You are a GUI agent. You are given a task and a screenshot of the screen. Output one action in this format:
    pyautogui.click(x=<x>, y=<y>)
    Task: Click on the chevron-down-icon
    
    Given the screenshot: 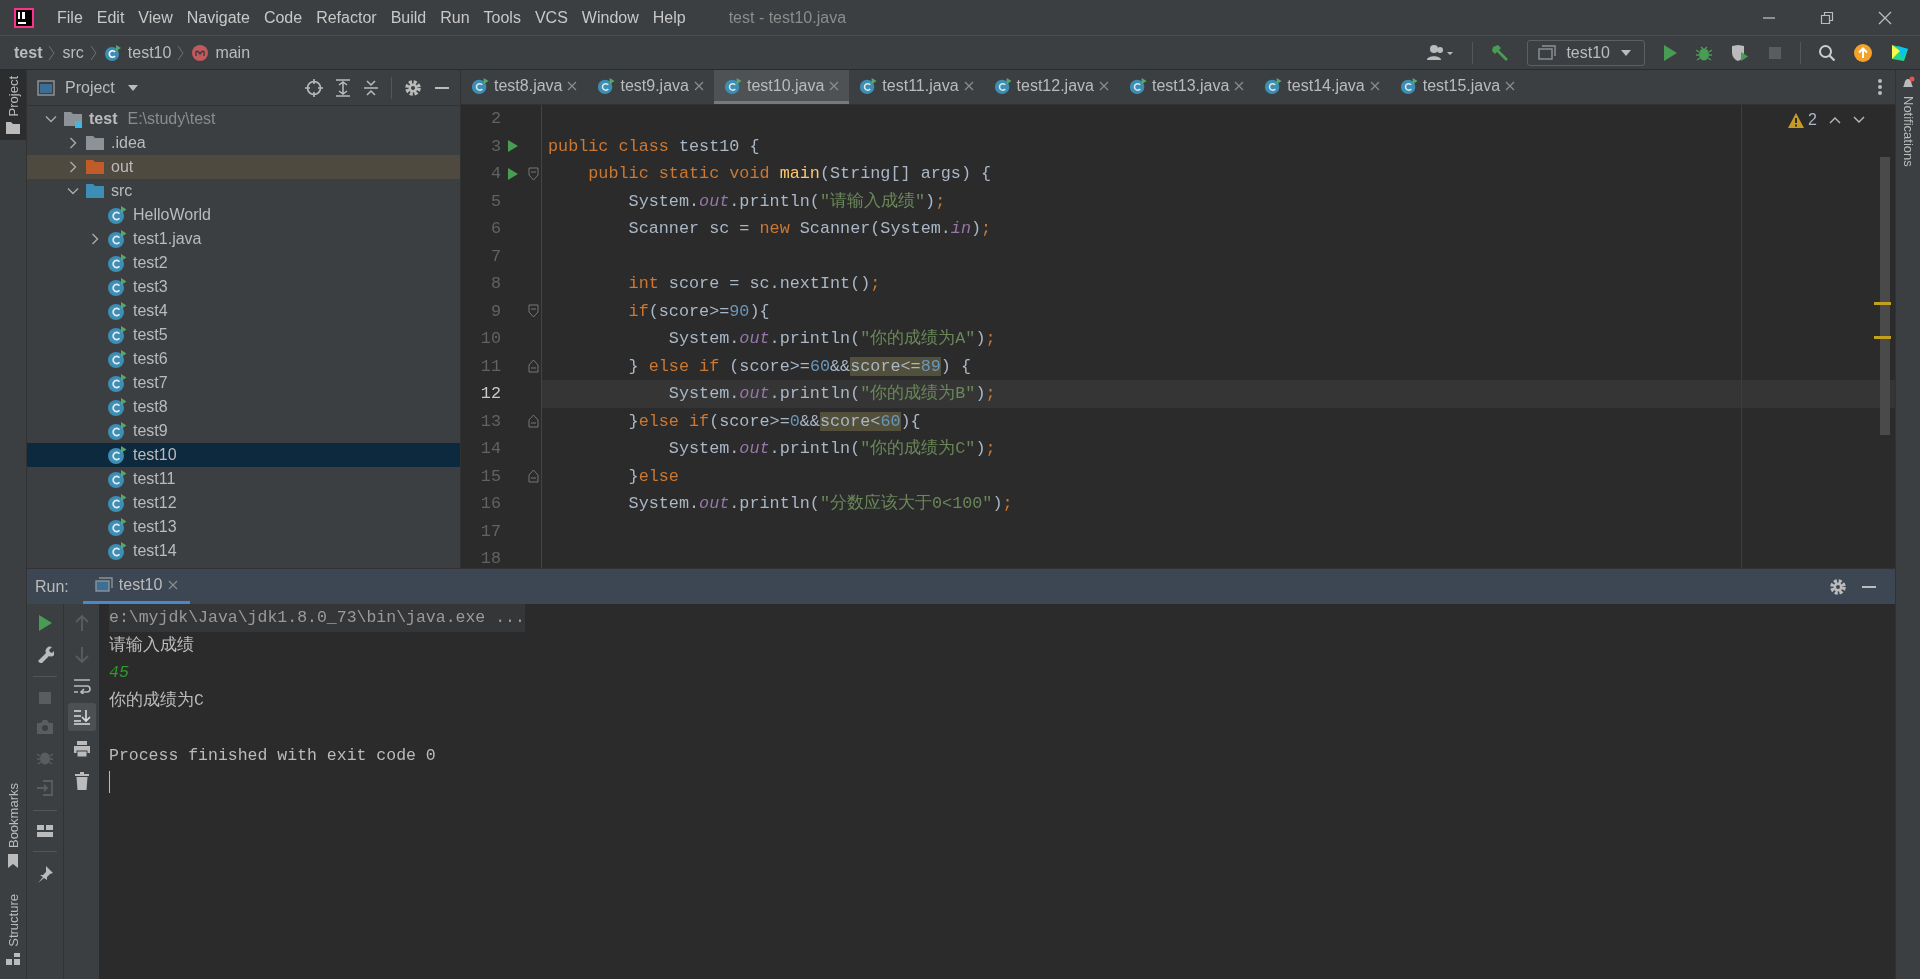 What is the action you would take?
    pyautogui.click(x=1859, y=120)
    